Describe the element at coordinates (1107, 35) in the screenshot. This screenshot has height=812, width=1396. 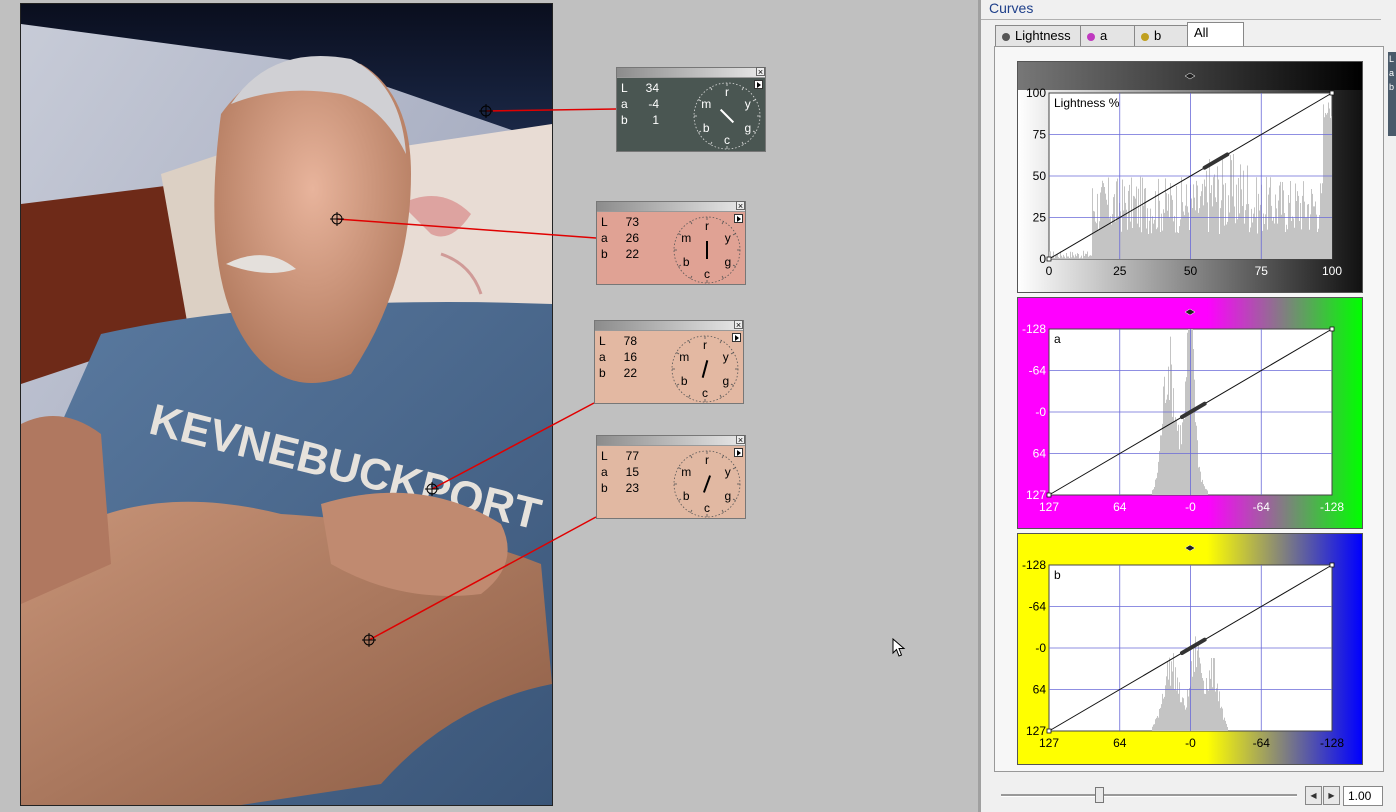
I see `tab-a: a` at that location.